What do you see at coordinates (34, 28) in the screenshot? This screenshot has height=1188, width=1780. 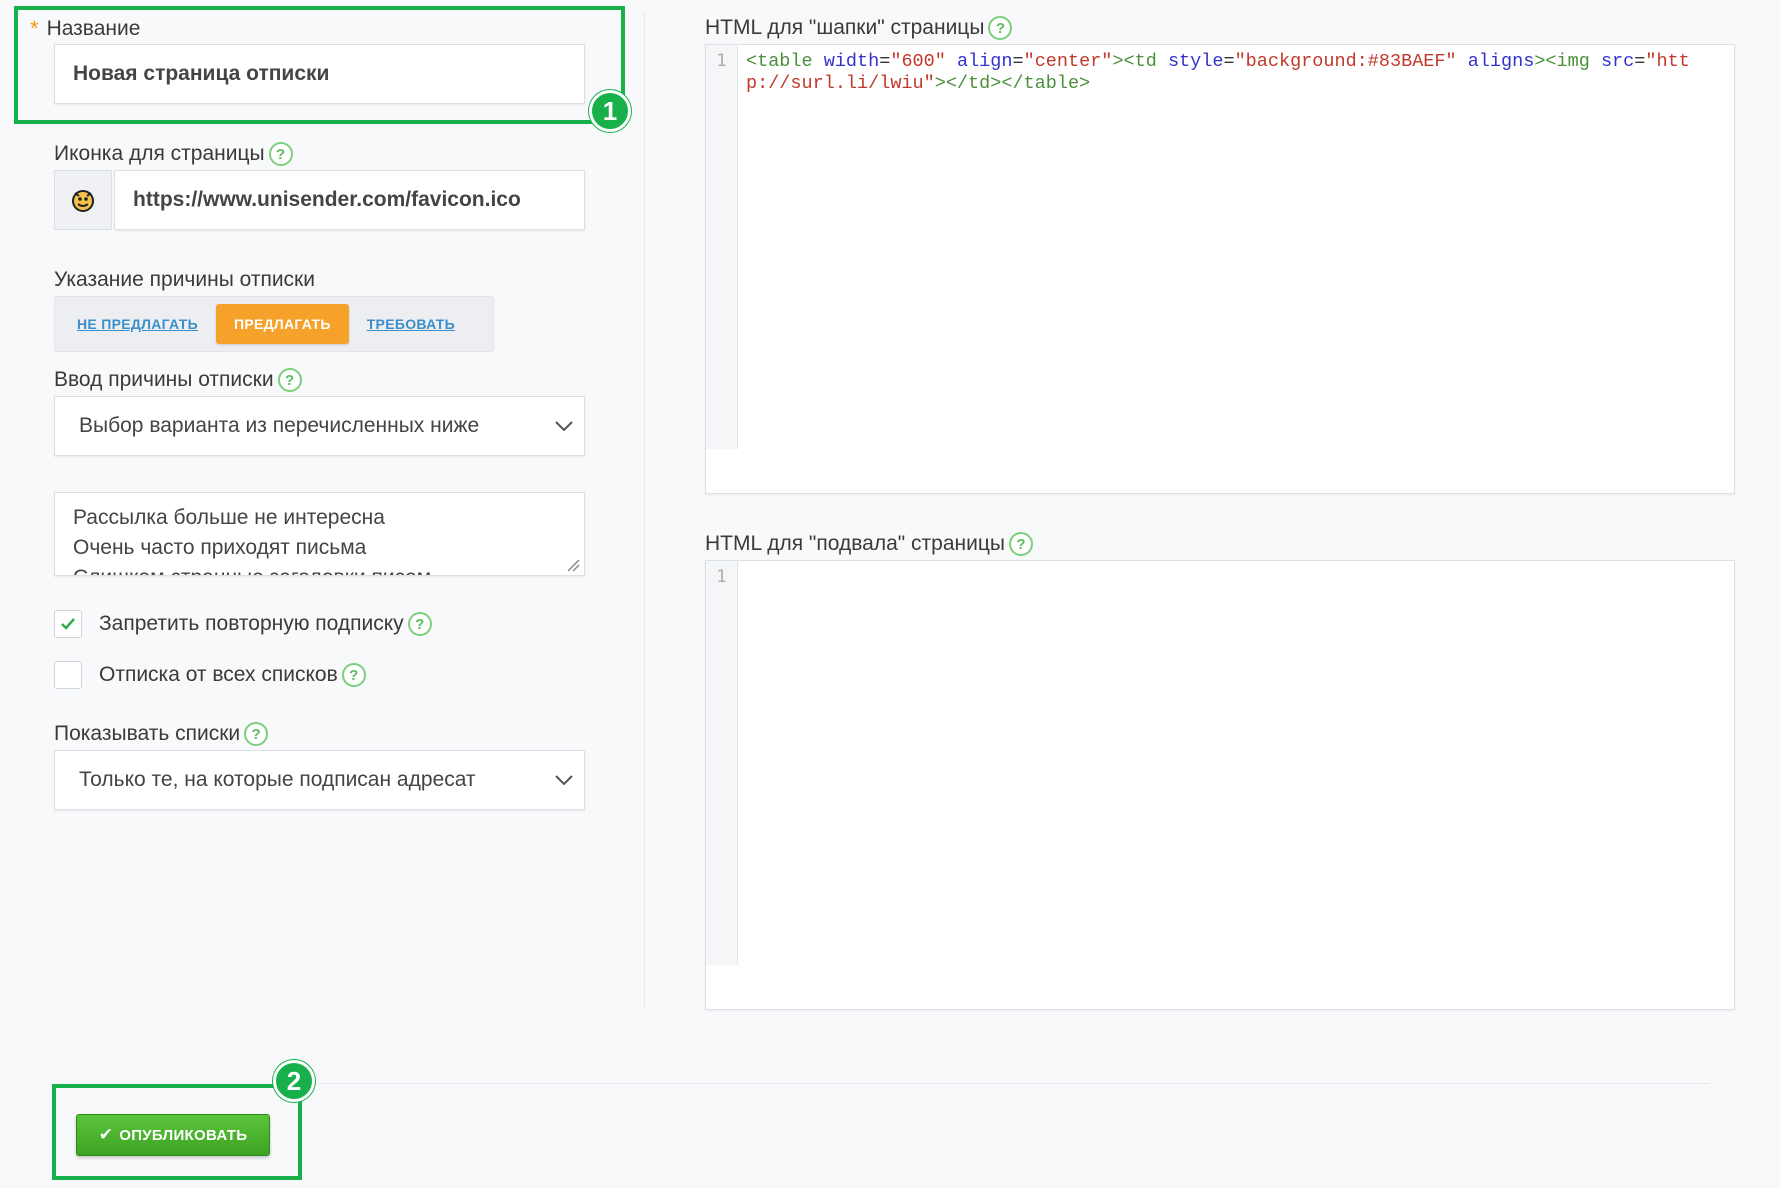 I see `required-mark: *` at bounding box center [34, 28].